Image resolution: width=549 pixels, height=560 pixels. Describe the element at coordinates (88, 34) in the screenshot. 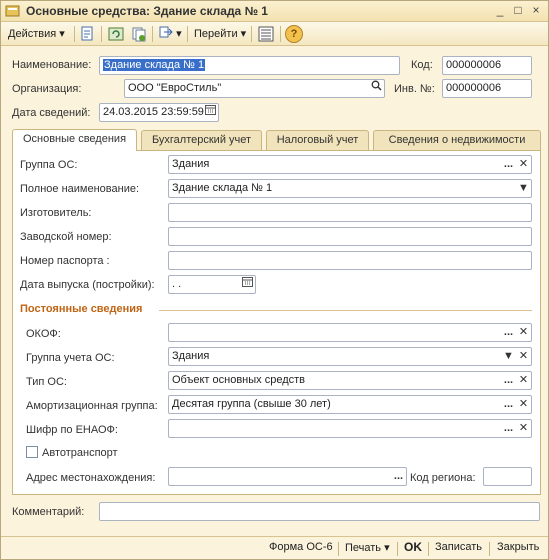

I see `post-document-icon` at that location.